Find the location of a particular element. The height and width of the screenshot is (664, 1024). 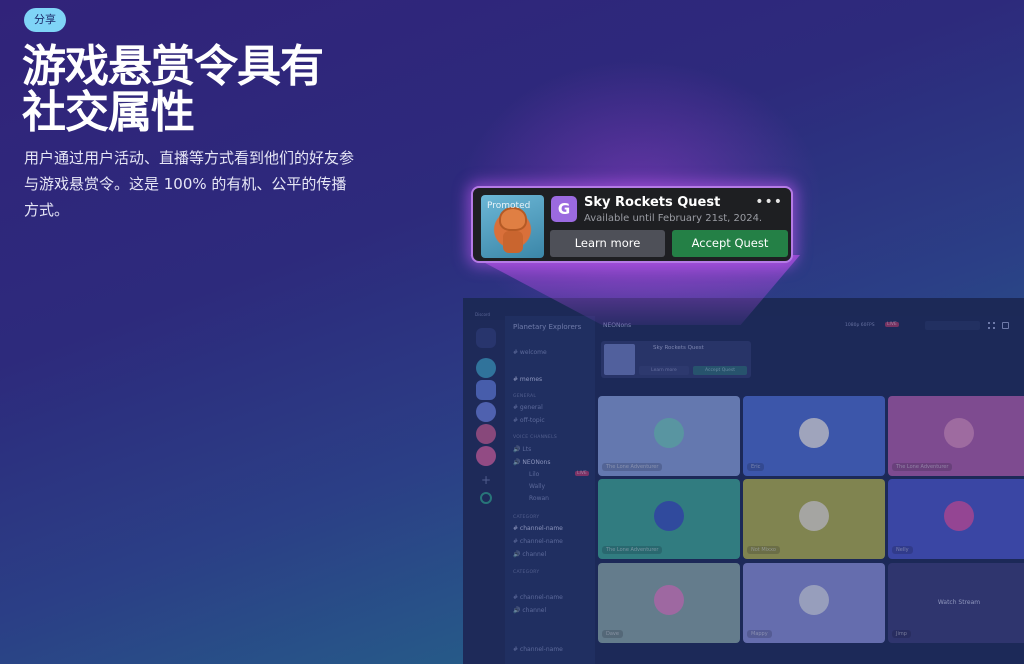

voice-member: Rowan is located at coordinates (539, 498).